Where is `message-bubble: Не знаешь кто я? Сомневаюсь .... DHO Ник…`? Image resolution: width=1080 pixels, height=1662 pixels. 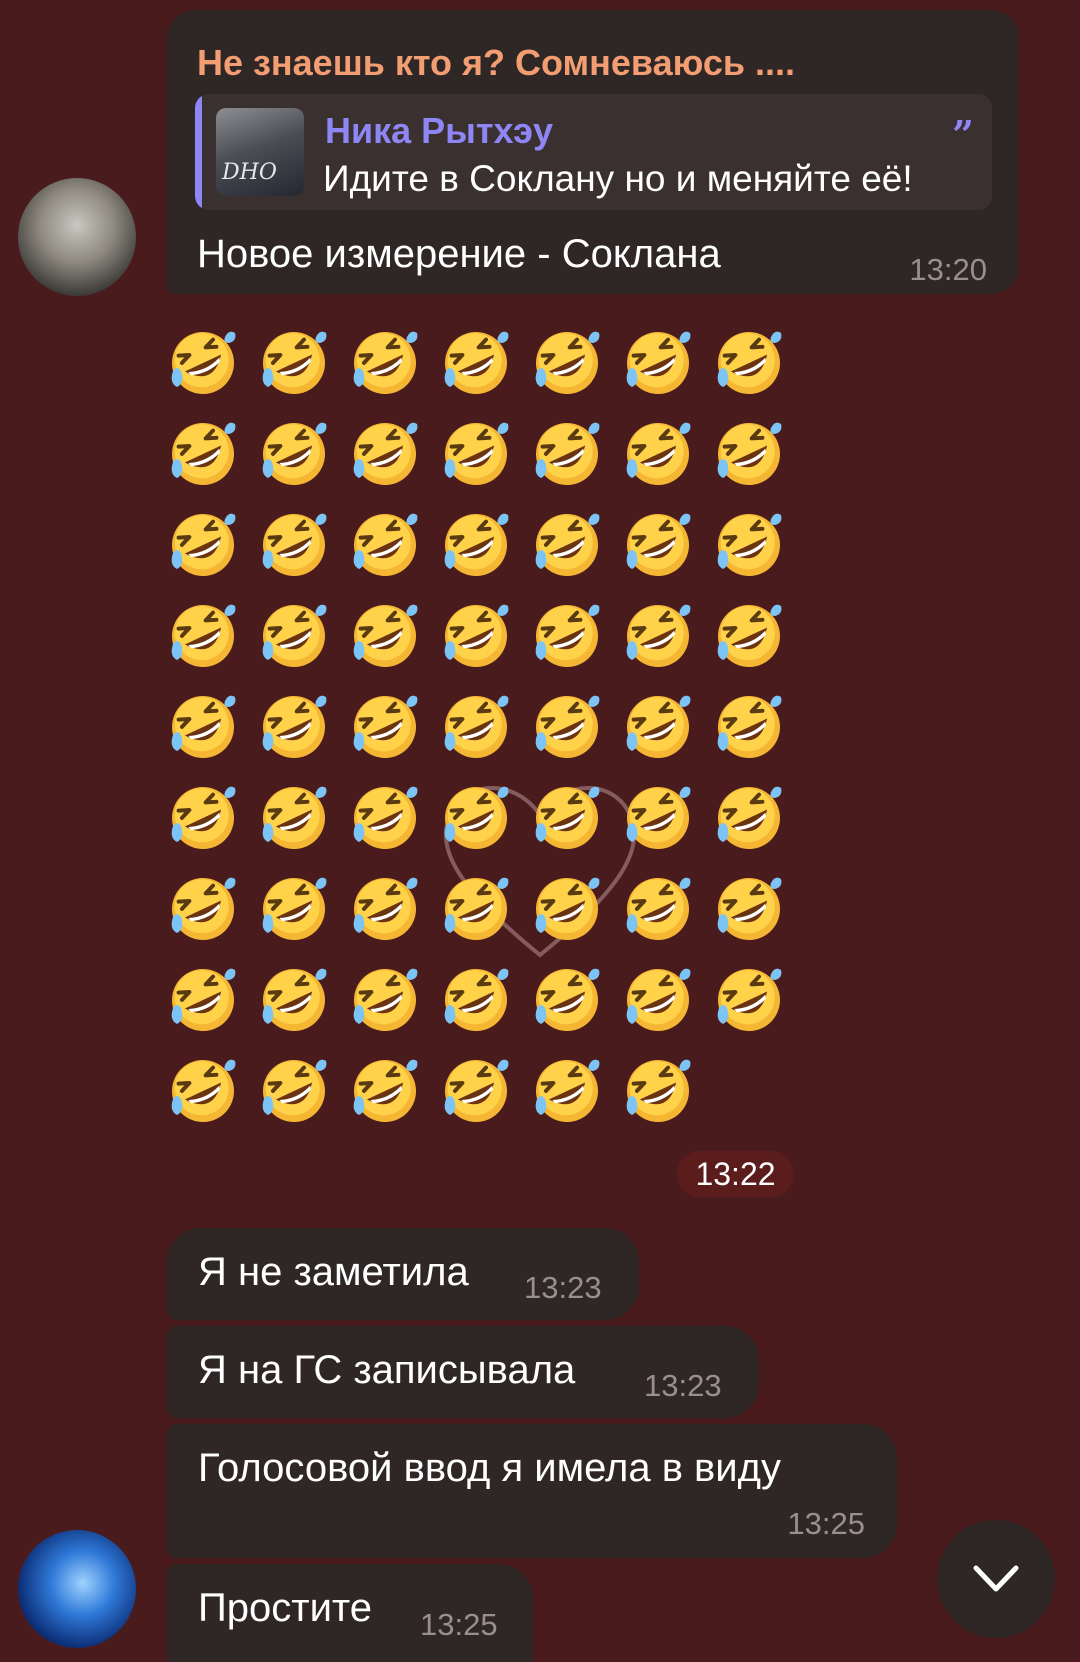
message-bubble: Не знаешь кто я? Сомневаюсь .... DHO Ник… is located at coordinates (593, 152).